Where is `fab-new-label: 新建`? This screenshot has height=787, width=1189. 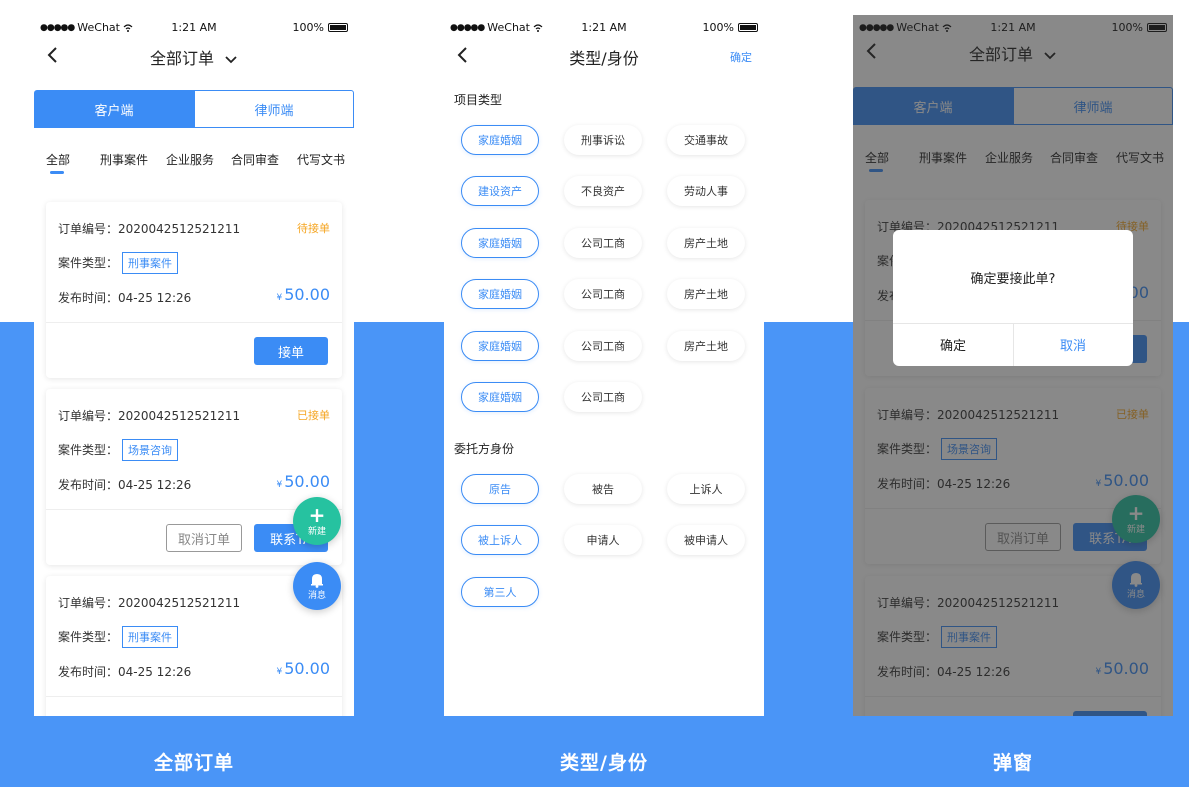
fab-new-label: 新建 is located at coordinates (316, 531).